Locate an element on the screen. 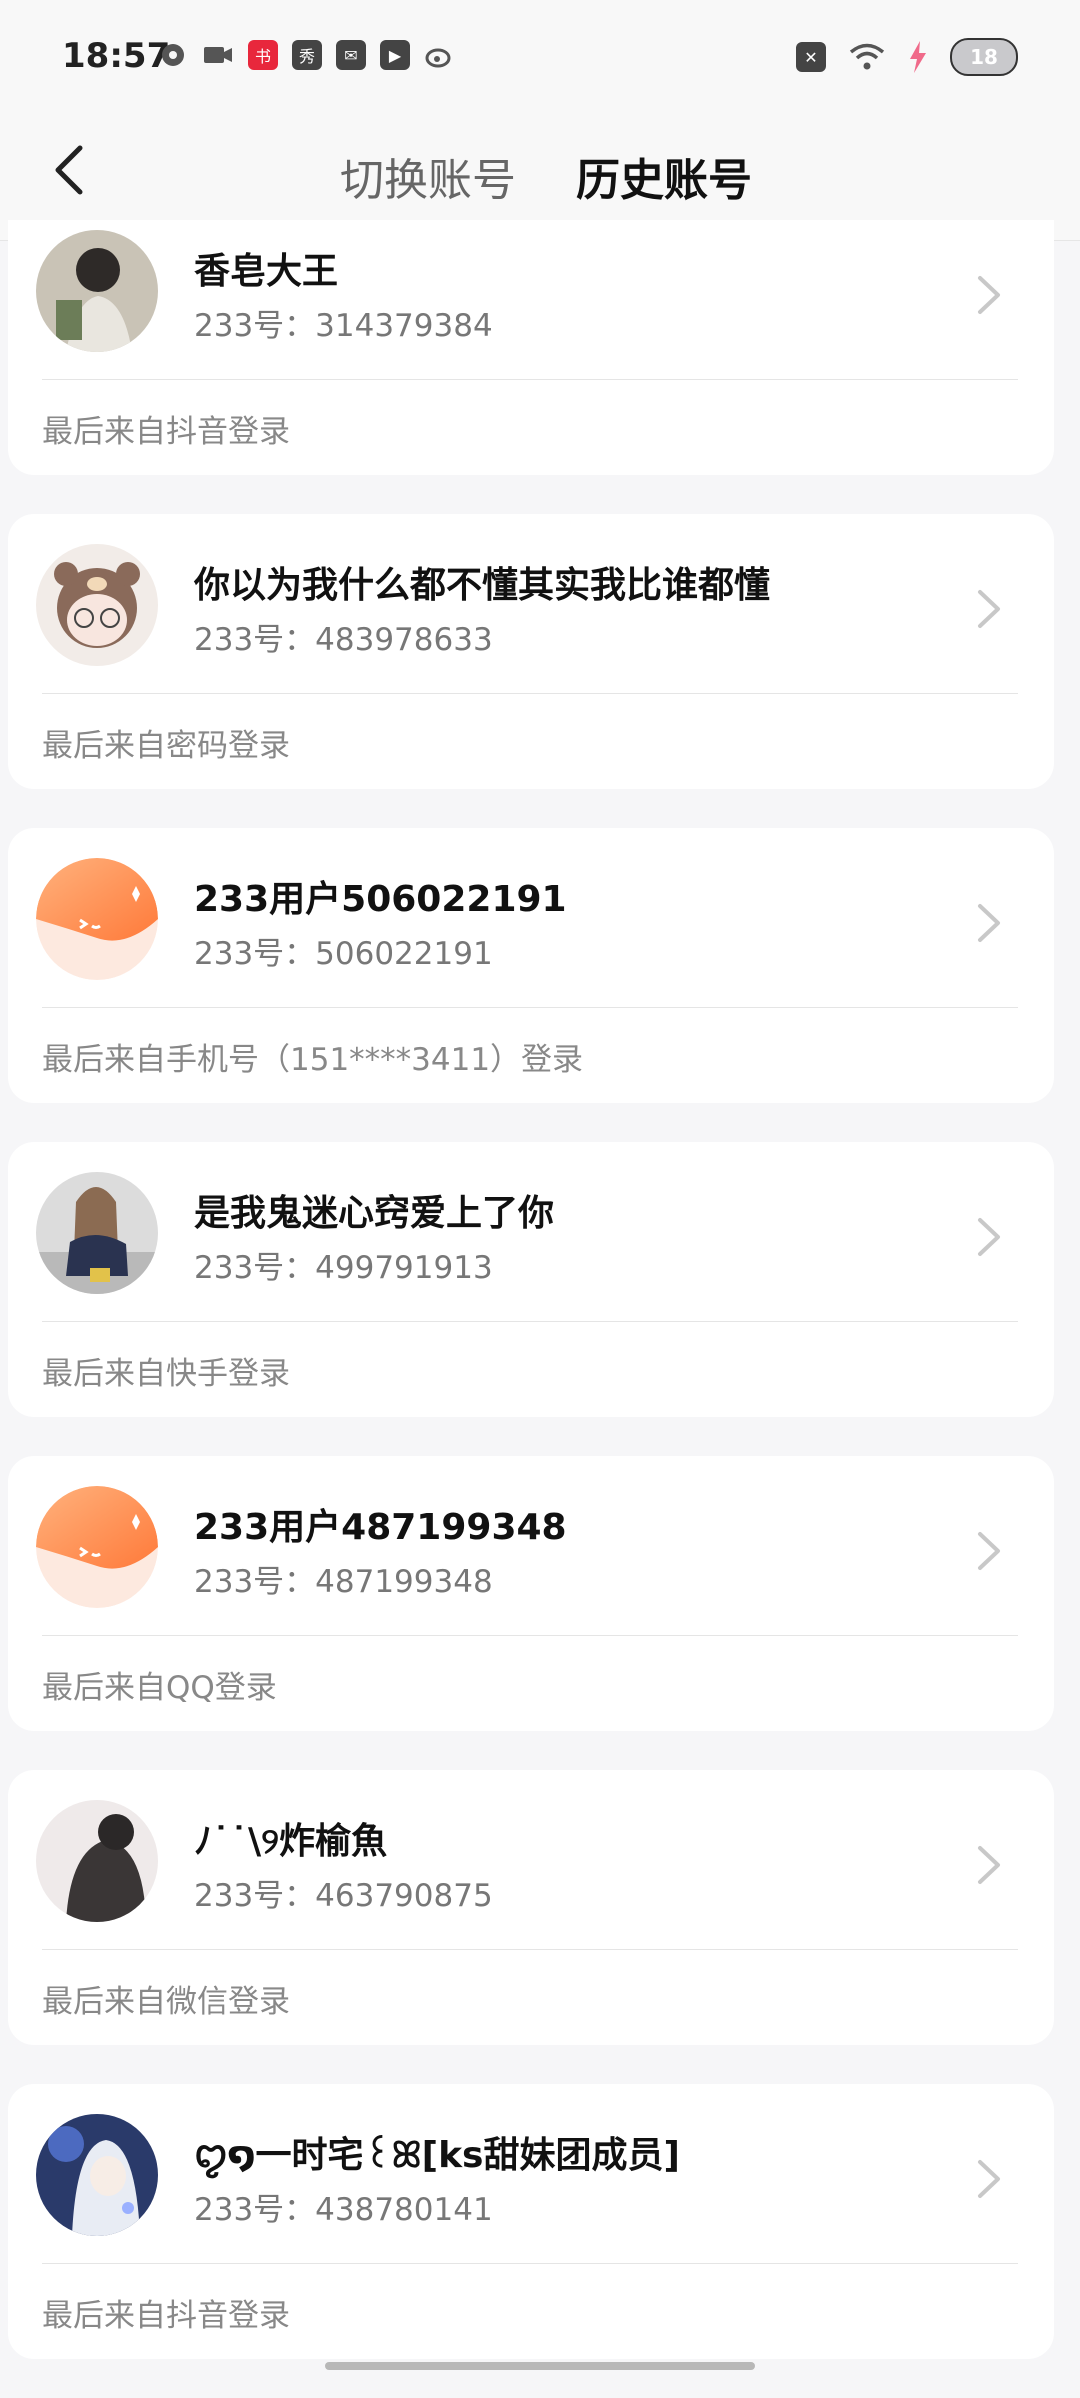 The width and height of the screenshot is (1080, 2398). anime-avatar is located at coordinates (97, 2175).